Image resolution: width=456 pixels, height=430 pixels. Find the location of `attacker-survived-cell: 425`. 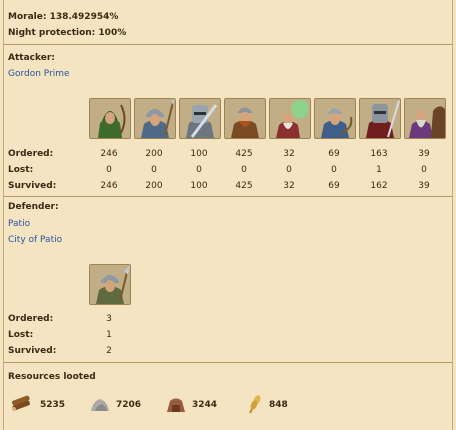

attacker-survived-cell: 425 is located at coordinates (244, 186).